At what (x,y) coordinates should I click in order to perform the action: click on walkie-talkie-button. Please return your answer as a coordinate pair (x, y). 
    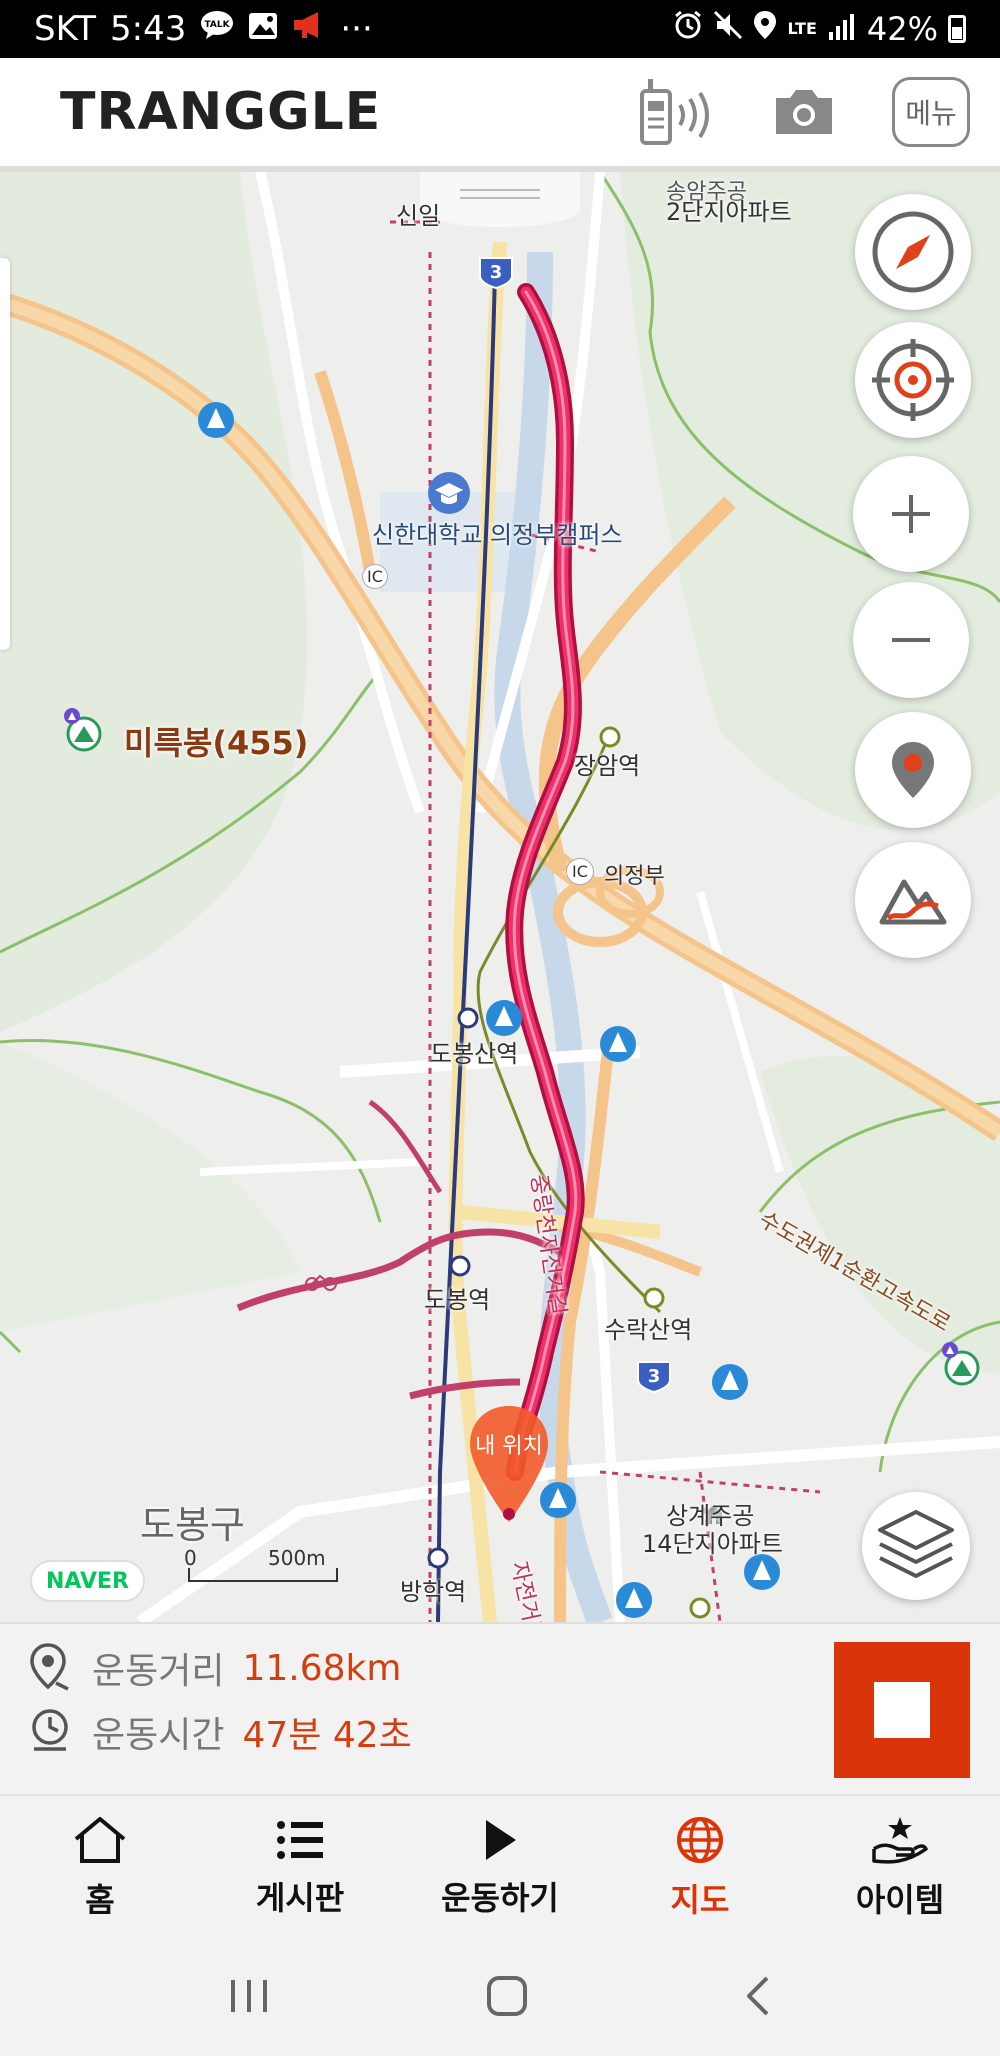
    Looking at the image, I should click on (675, 112).